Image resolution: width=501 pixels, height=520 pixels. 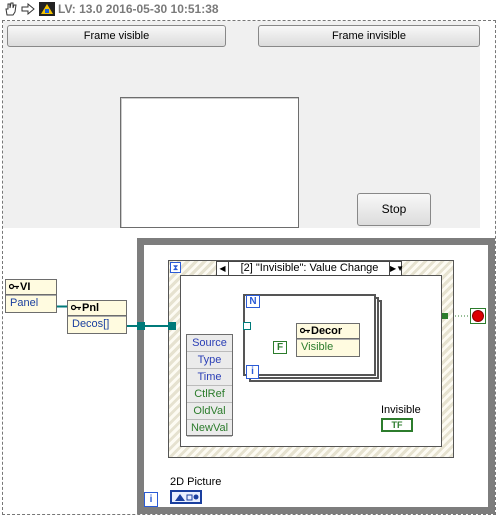 I want to click on picture-icon, so click(x=187, y=497).